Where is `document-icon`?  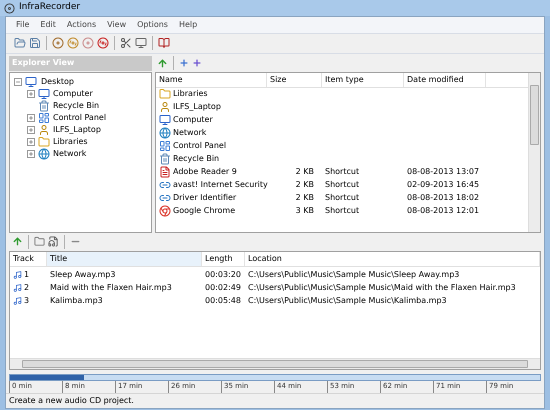 document-icon is located at coordinates (165, 172).